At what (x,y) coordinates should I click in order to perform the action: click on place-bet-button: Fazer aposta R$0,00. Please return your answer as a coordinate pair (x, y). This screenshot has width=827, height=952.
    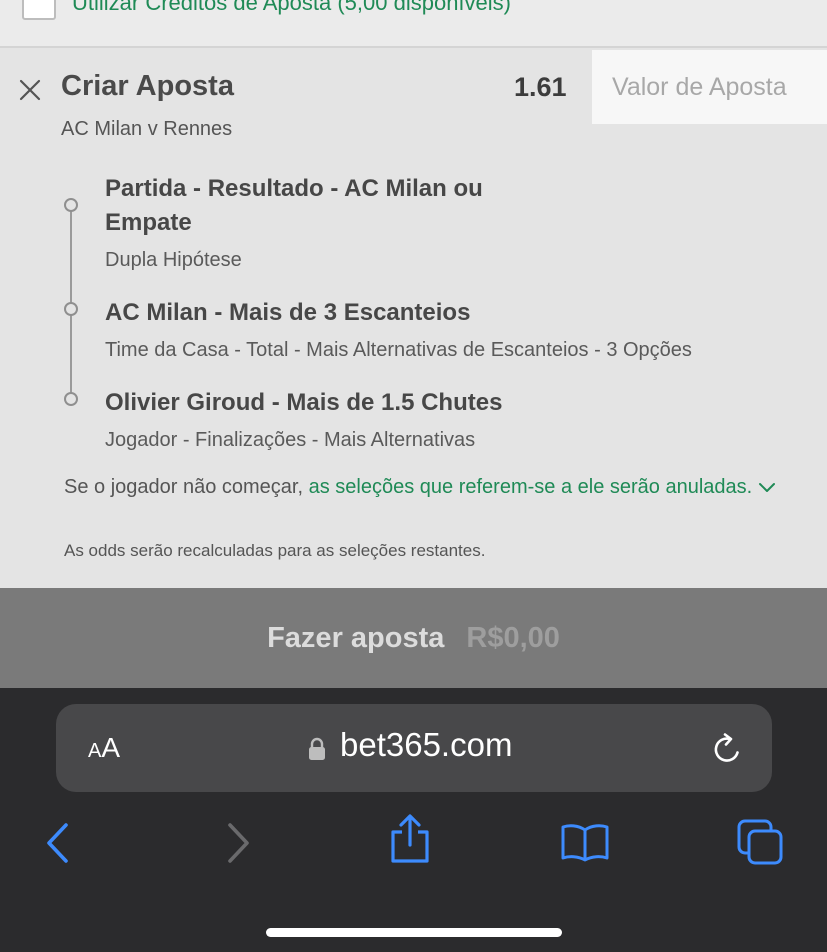
    Looking at the image, I should click on (413, 638).